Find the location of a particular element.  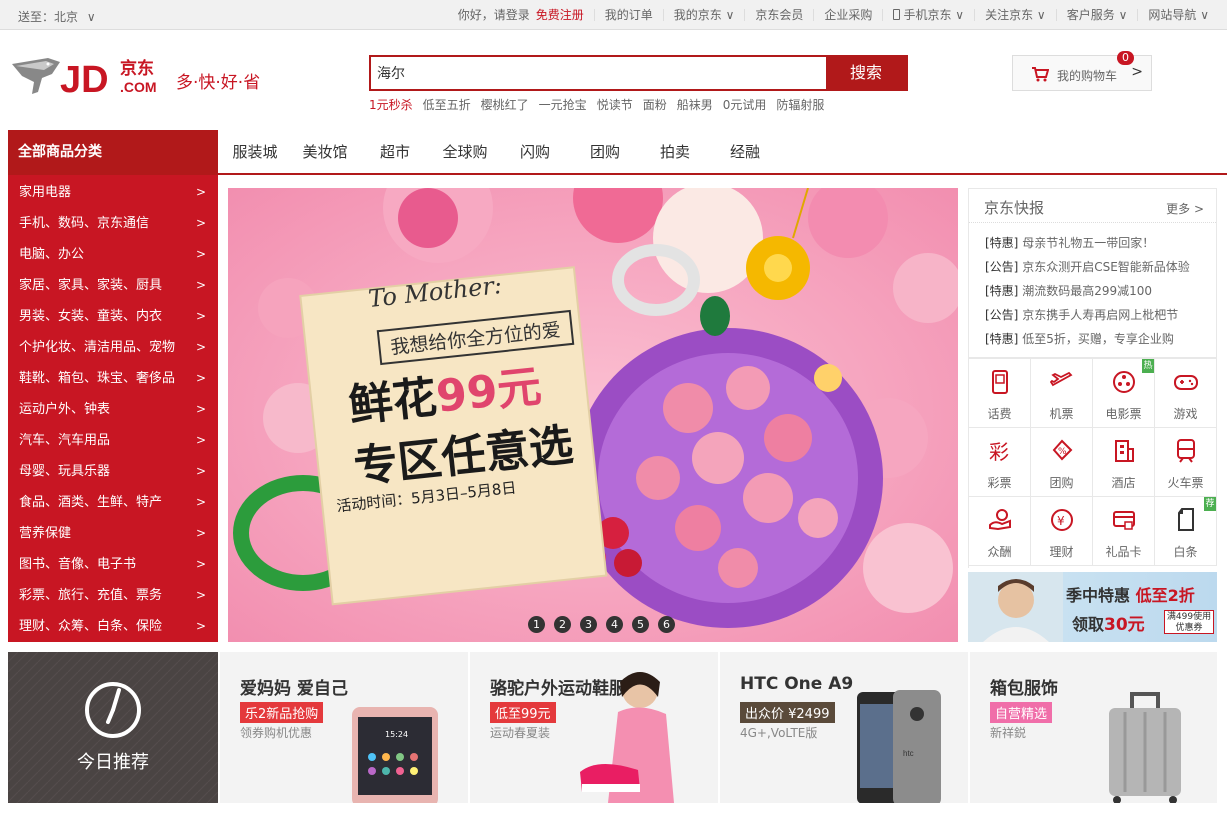

nav-item: 全球购 is located at coordinates (465, 151).